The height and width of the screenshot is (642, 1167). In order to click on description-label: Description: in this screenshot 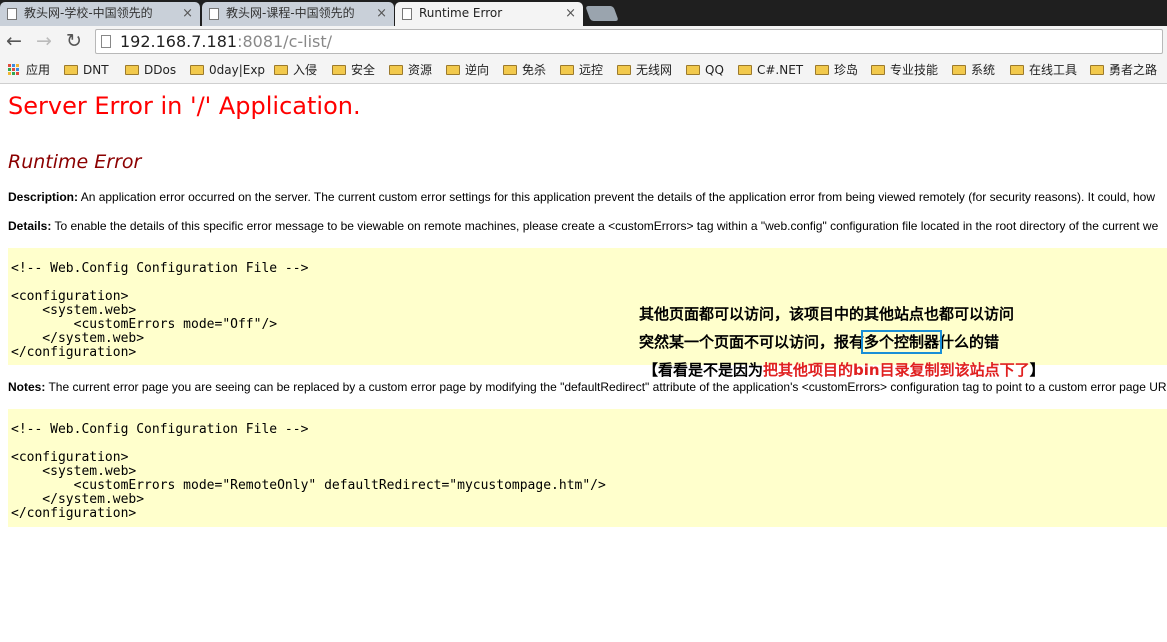, I will do `click(43, 197)`.